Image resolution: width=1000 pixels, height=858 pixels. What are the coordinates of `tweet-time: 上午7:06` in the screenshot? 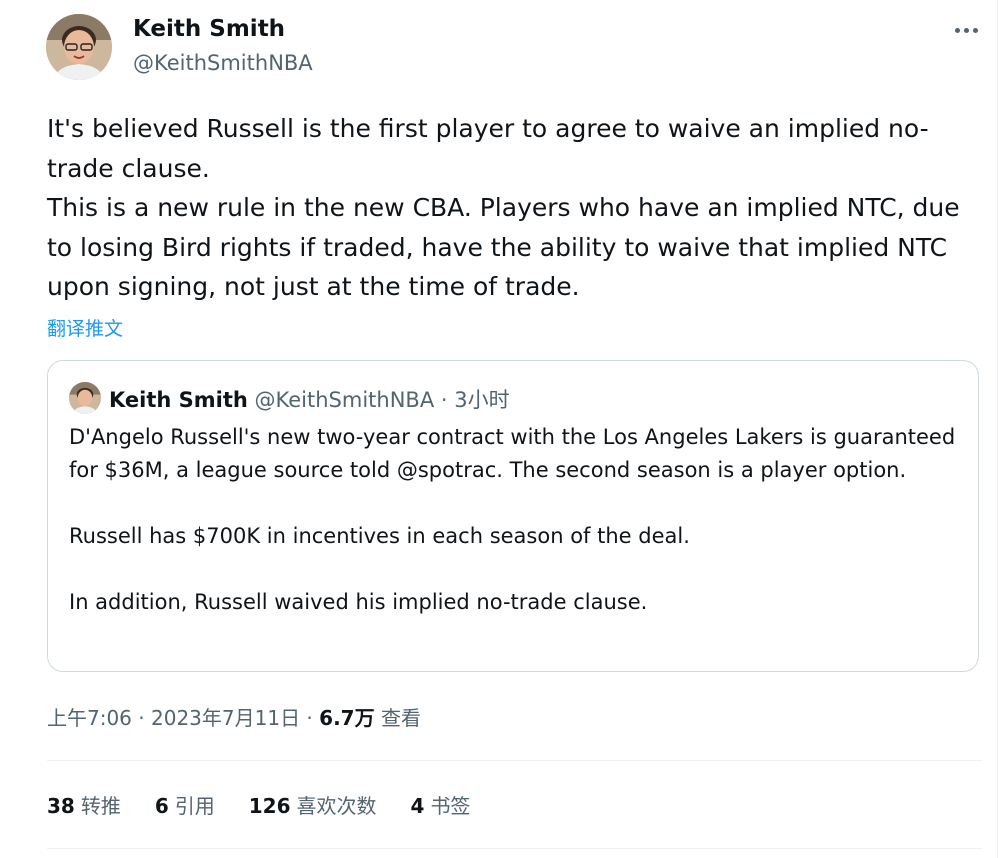 It's located at (89, 718).